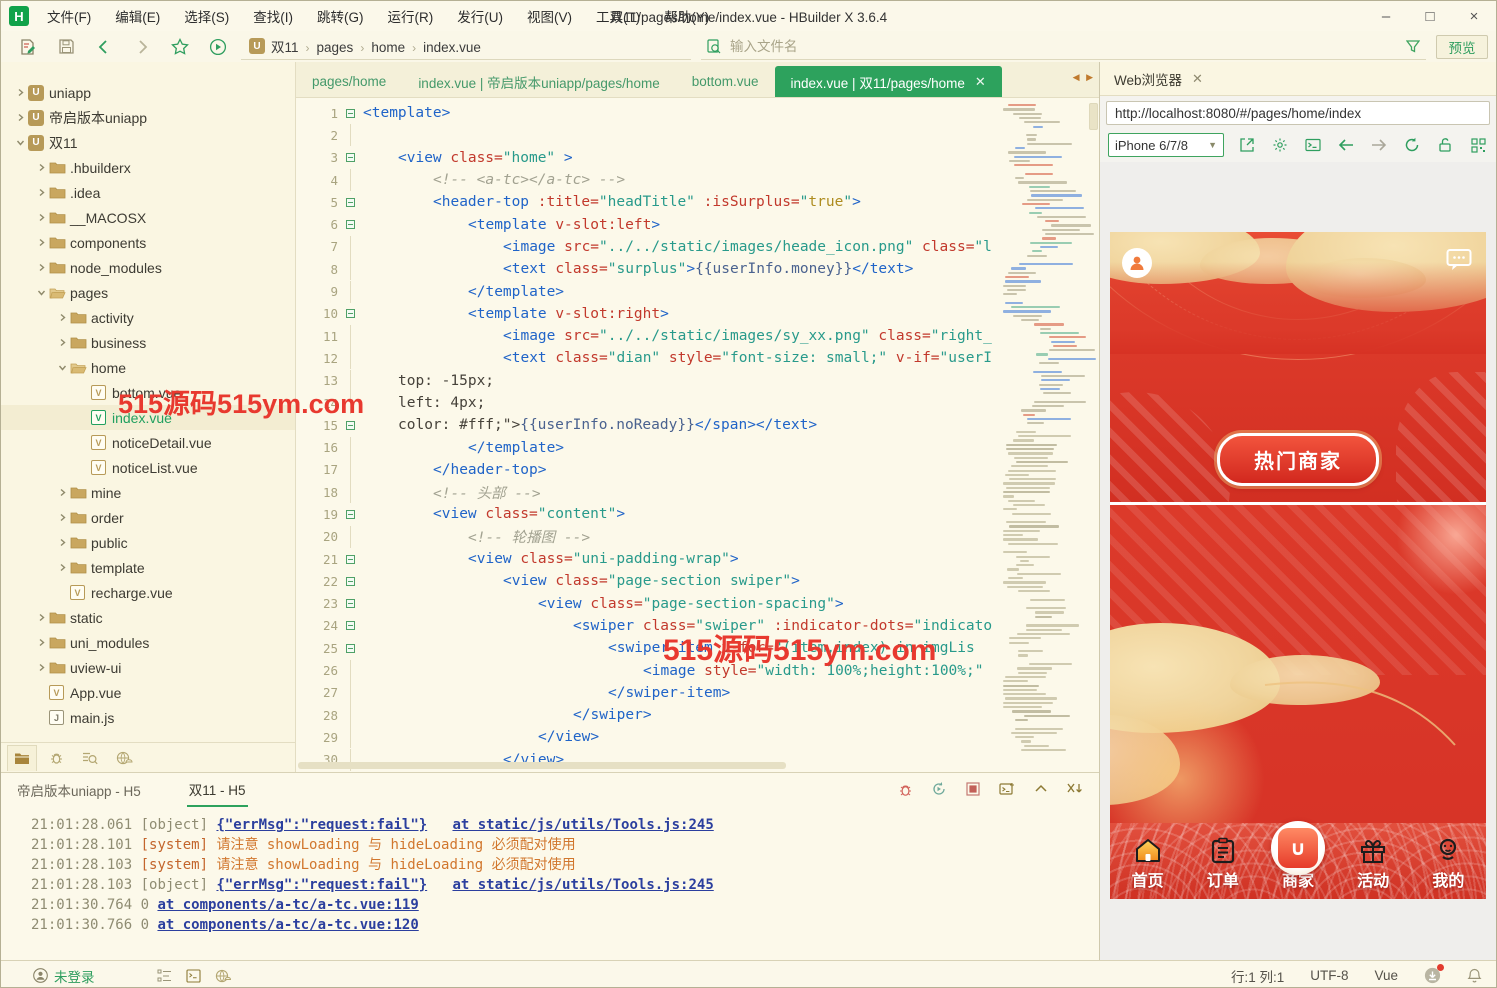 The width and height of the screenshot is (1497, 988). Describe the element at coordinates (124, 758) in the screenshot. I see `web-panel-tab-icon` at that location.